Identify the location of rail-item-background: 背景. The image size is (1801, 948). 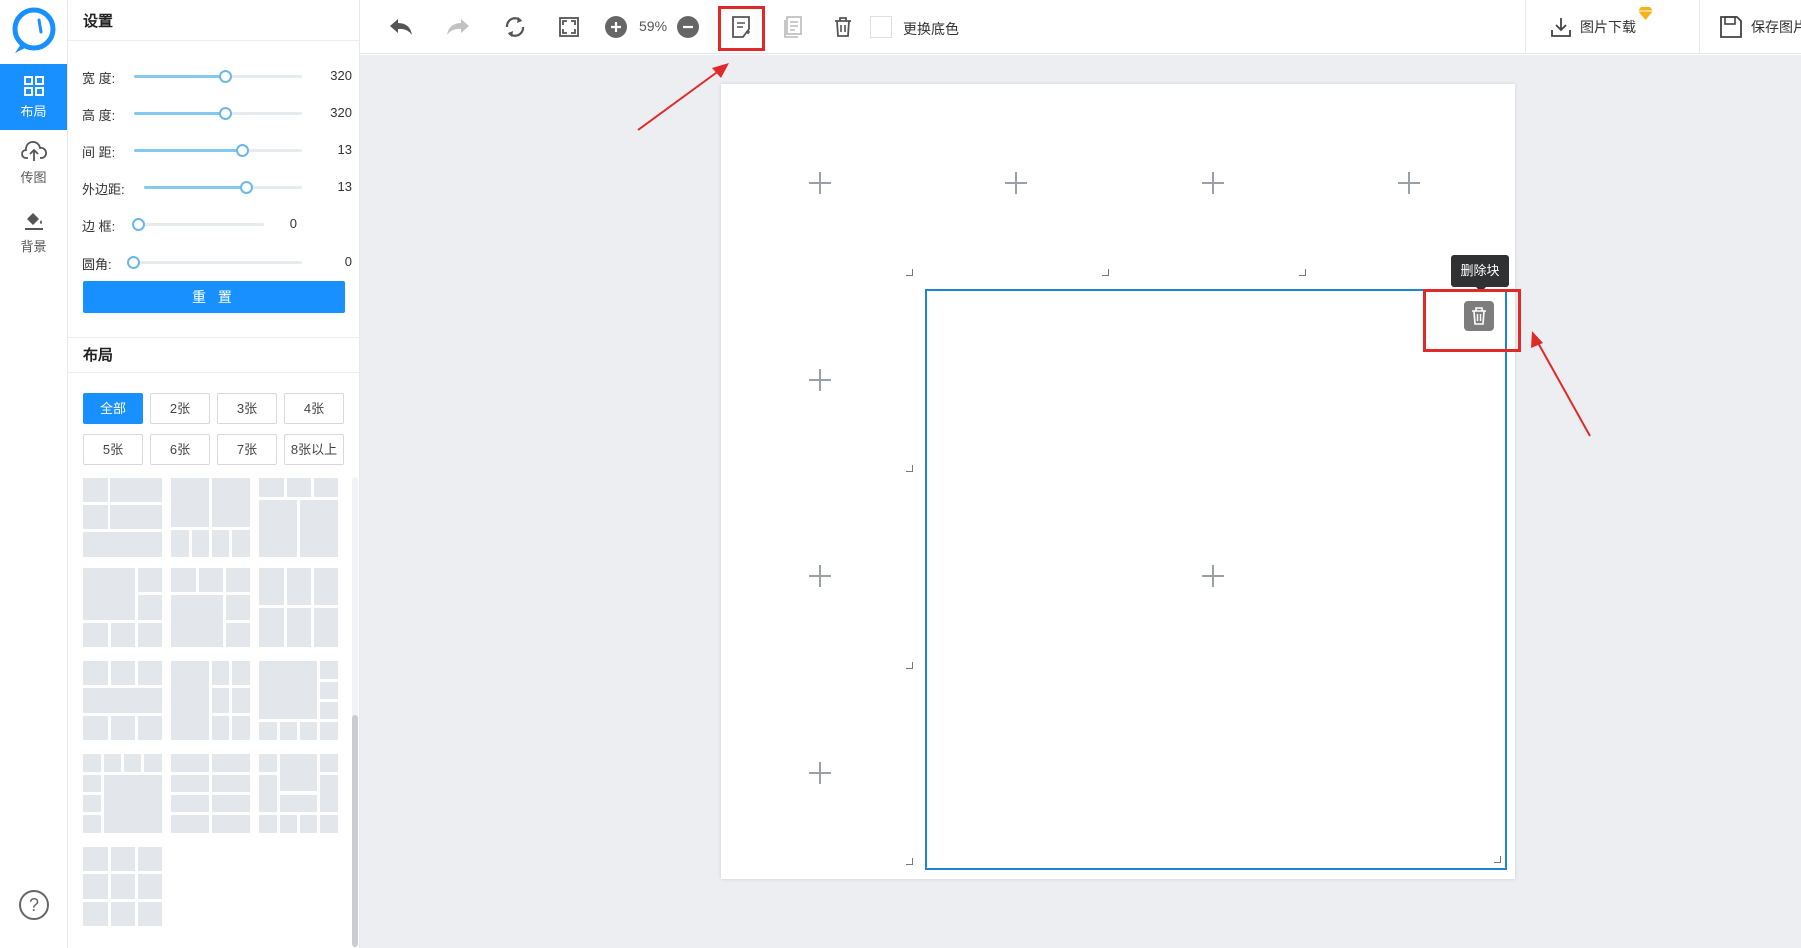
(33, 231).